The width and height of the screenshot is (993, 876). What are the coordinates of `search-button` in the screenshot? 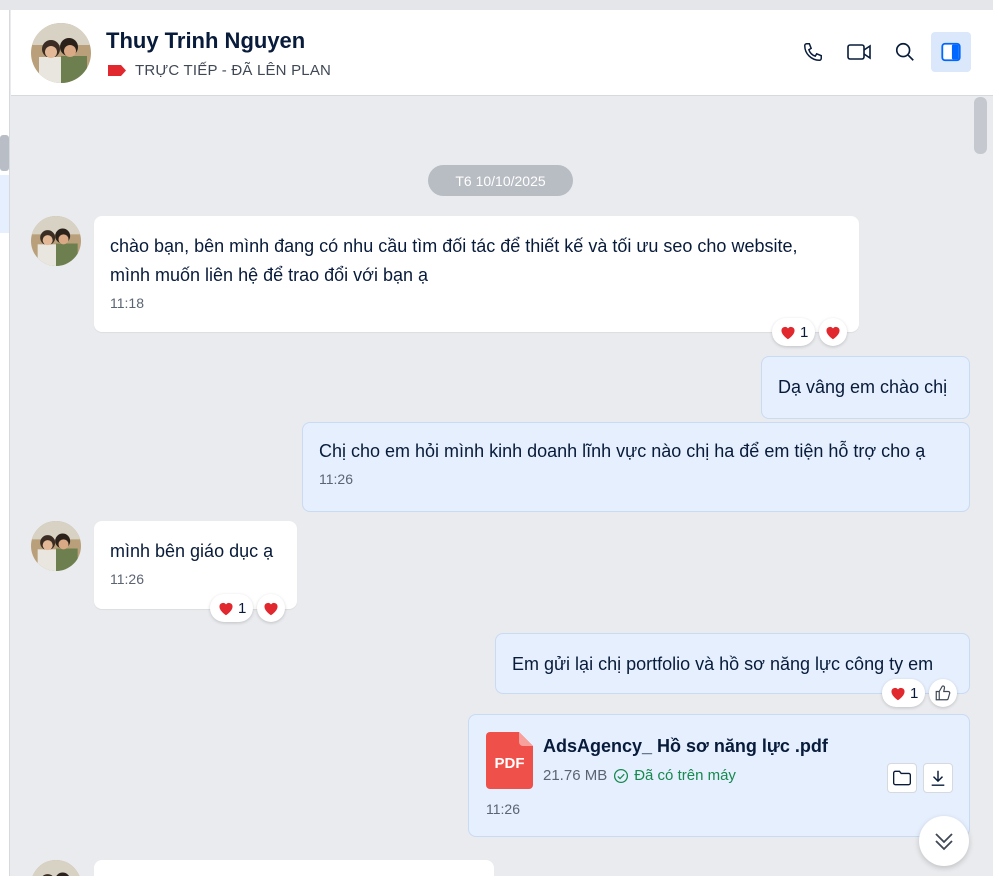 It's located at (905, 52).